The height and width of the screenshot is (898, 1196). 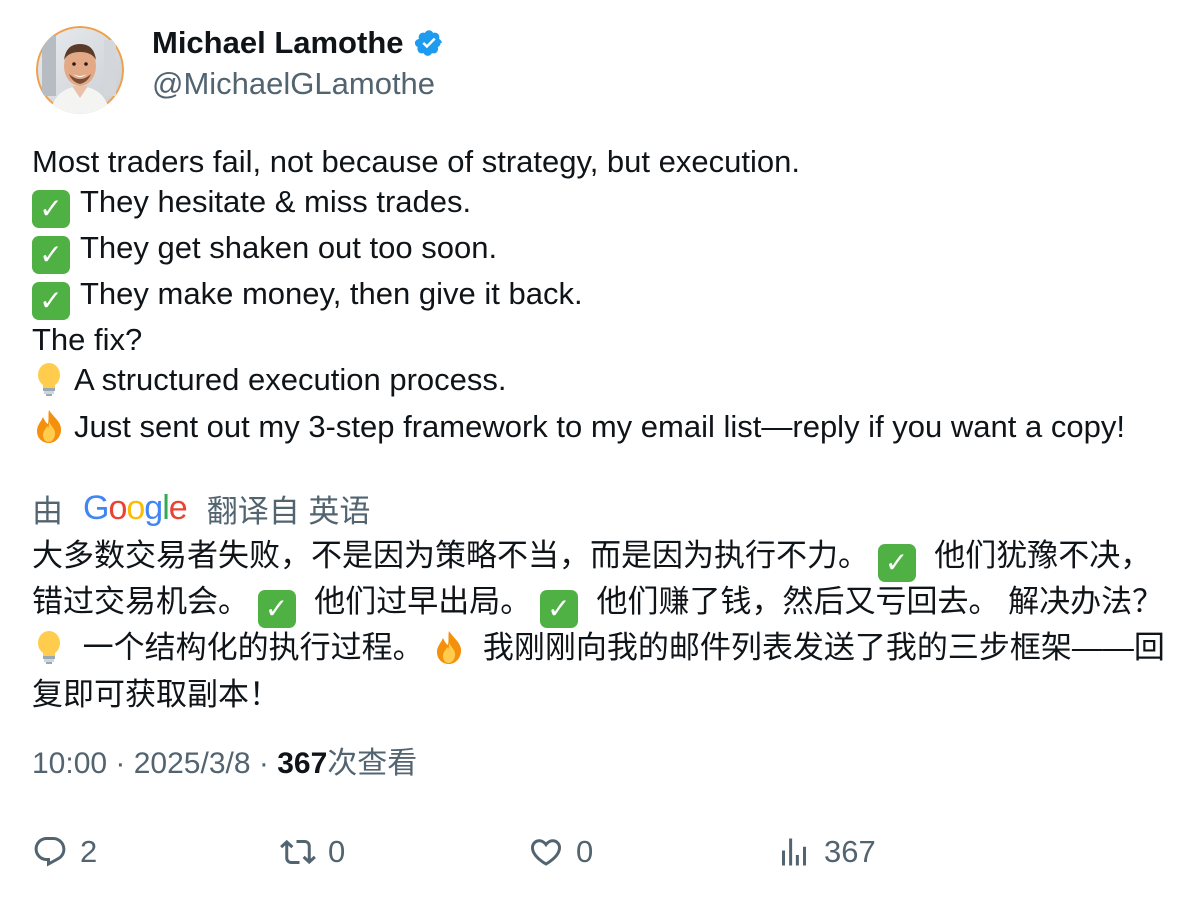 I want to click on verified-badge-icon, so click(x=429, y=45).